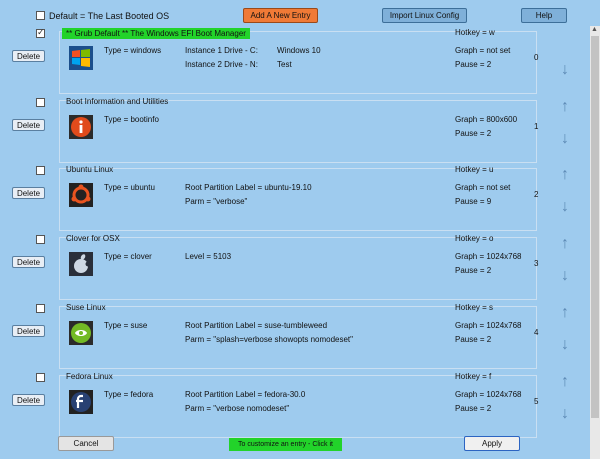 The image size is (600, 459). Describe the element at coordinates (256, 325) in the screenshot. I see `entry-detail-1: Root Partition Label = suse-tumbleweed` at that location.